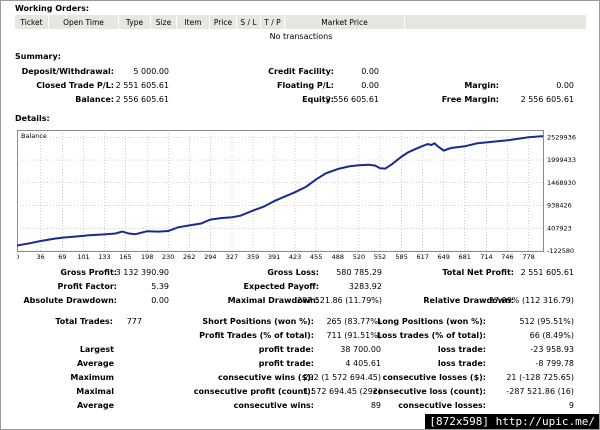 This screenshot has width=600, height=430. Describe the element at coordinates (401, 256) in the screenshot. I see `chart-x-tick-label: 585` at that location.